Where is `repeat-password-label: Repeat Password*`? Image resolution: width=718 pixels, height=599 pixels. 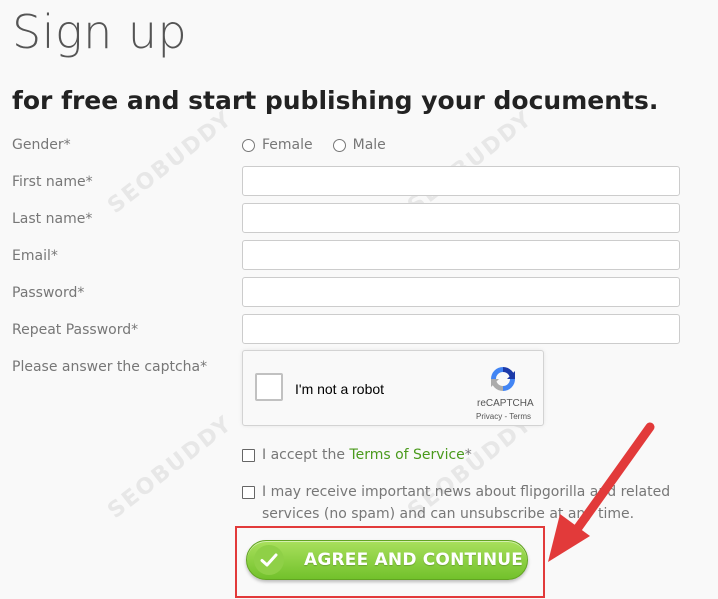
repeat-password-label: Repeat Password* is located at coordinates (75, 330).